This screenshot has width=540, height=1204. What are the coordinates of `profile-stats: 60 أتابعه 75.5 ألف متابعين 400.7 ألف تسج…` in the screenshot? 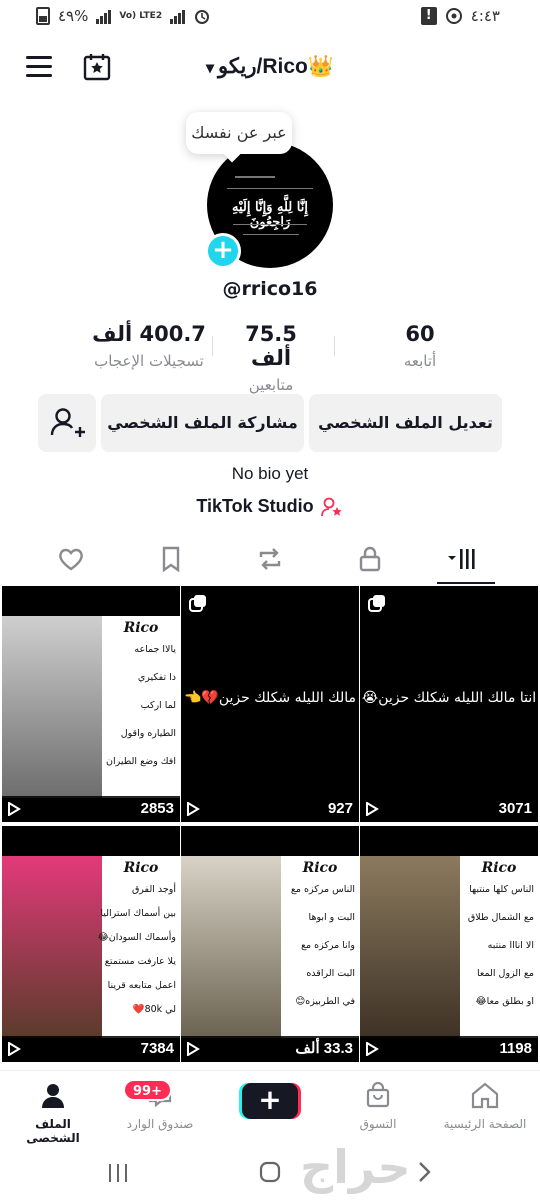 It's located at (270, 358).